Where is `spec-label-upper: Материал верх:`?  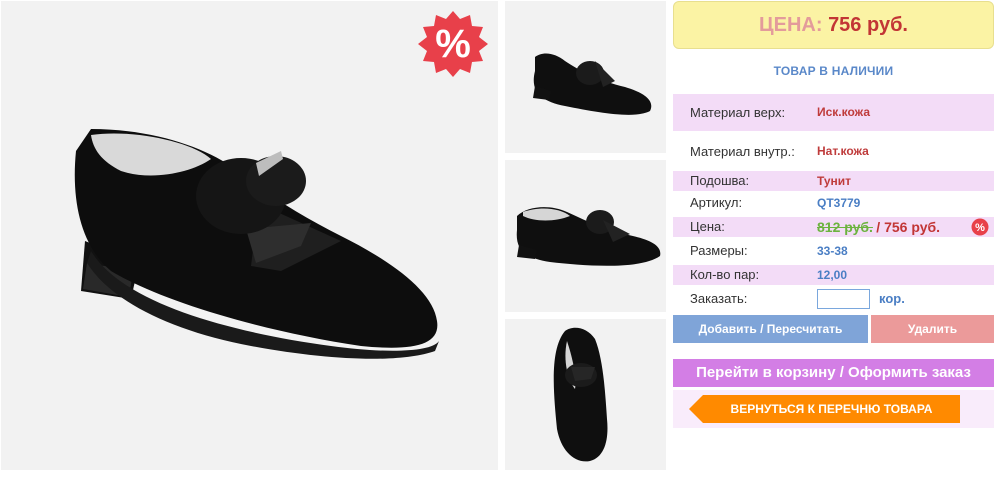
spec-label-upper: Материал верх: is located at coordinates (738, 112).